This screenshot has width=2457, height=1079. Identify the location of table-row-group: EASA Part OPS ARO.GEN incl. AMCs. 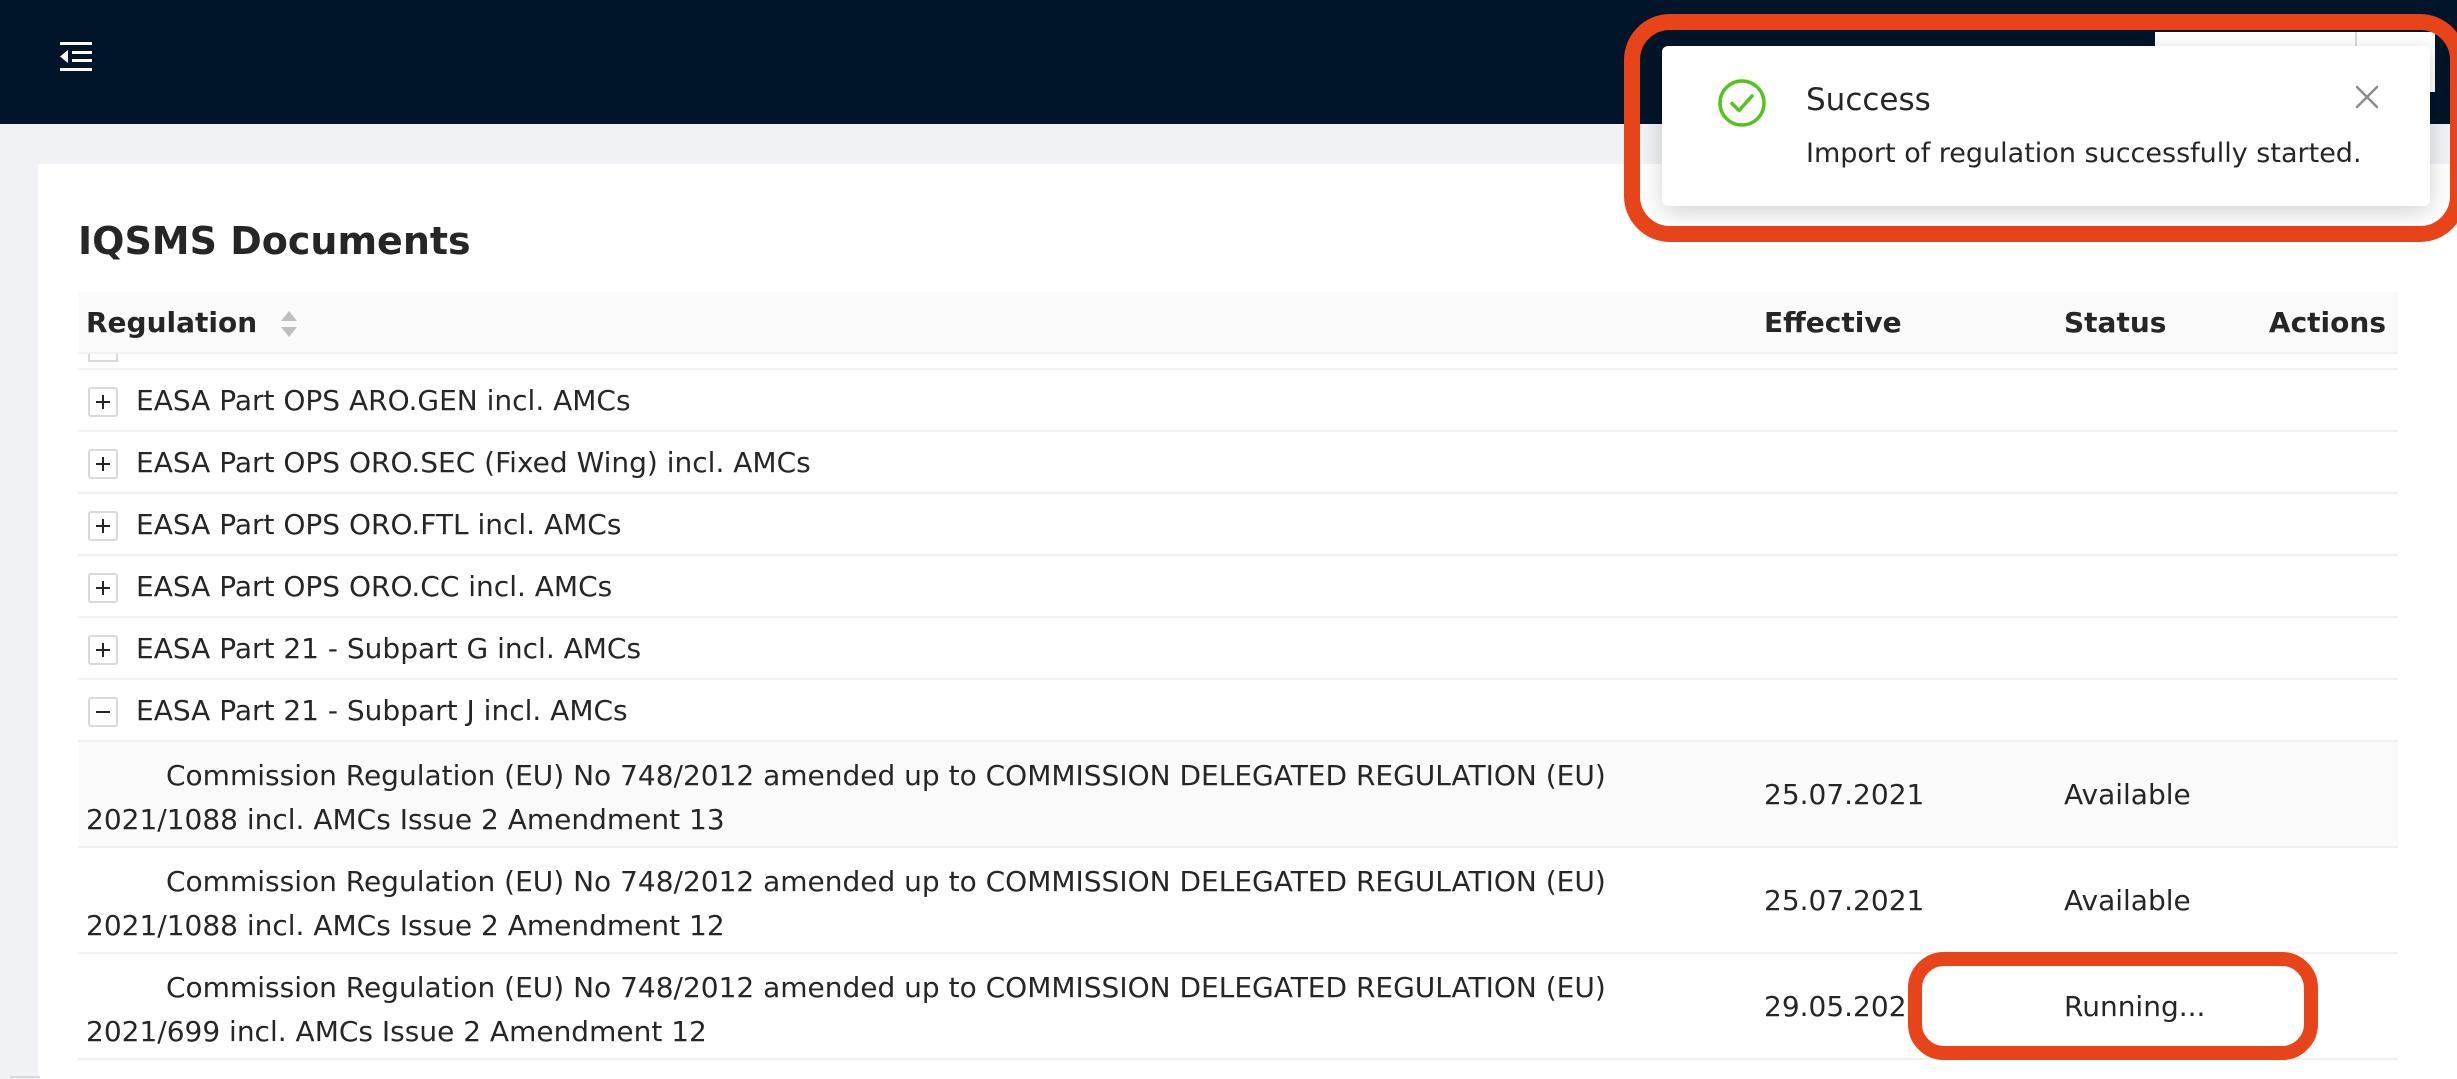
(1238, 401).